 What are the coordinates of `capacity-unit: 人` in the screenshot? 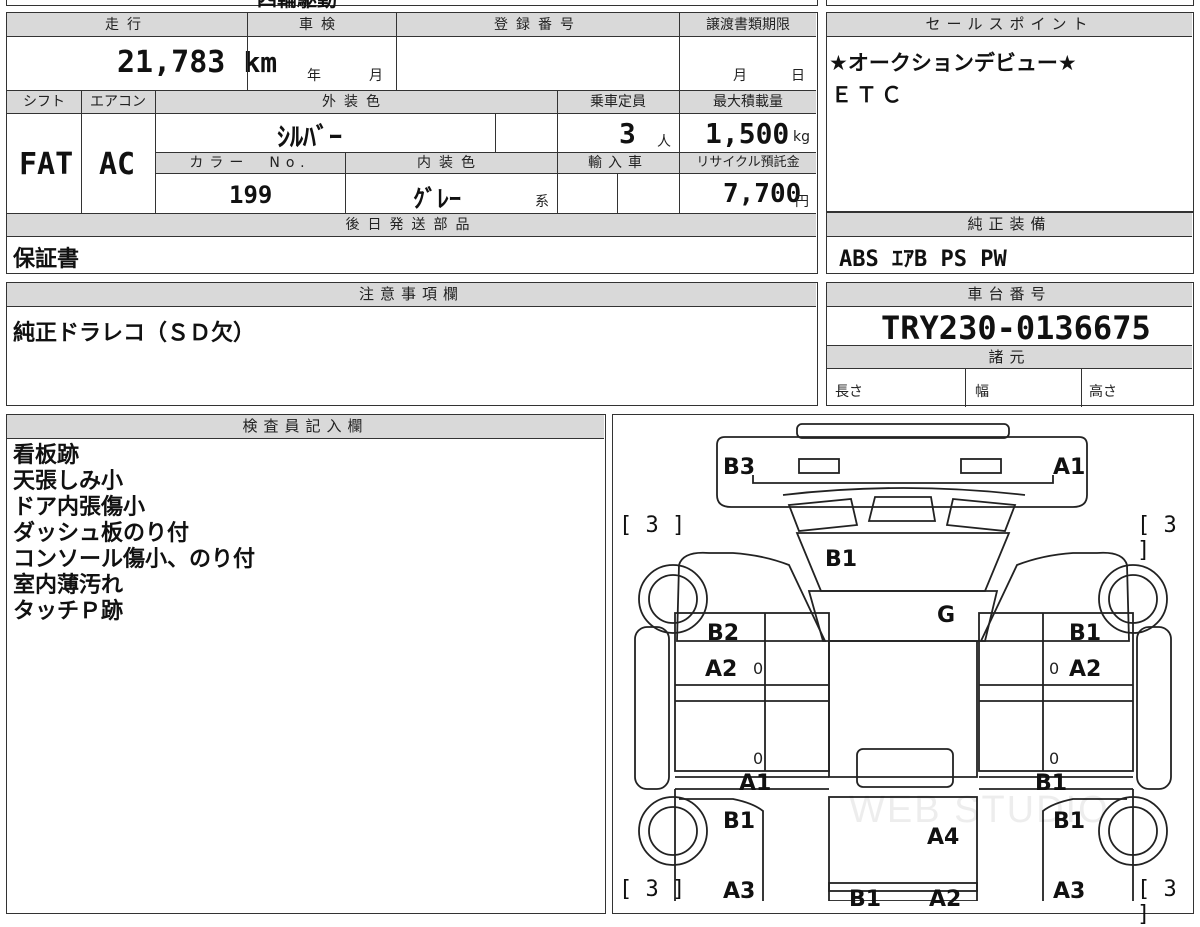 It's located at (664, 142).